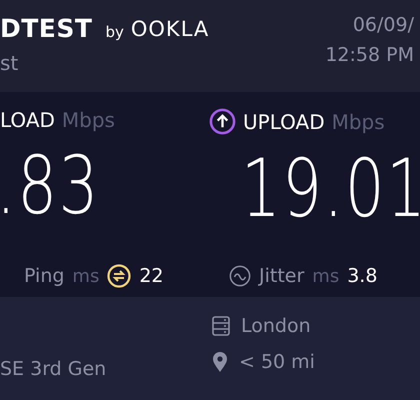 This screenshot has width=420, height=400. What do you see at coordinates (119, 276) in the screenshot?
I see `ping-arrows-icon` at bounding box center [119, 276].